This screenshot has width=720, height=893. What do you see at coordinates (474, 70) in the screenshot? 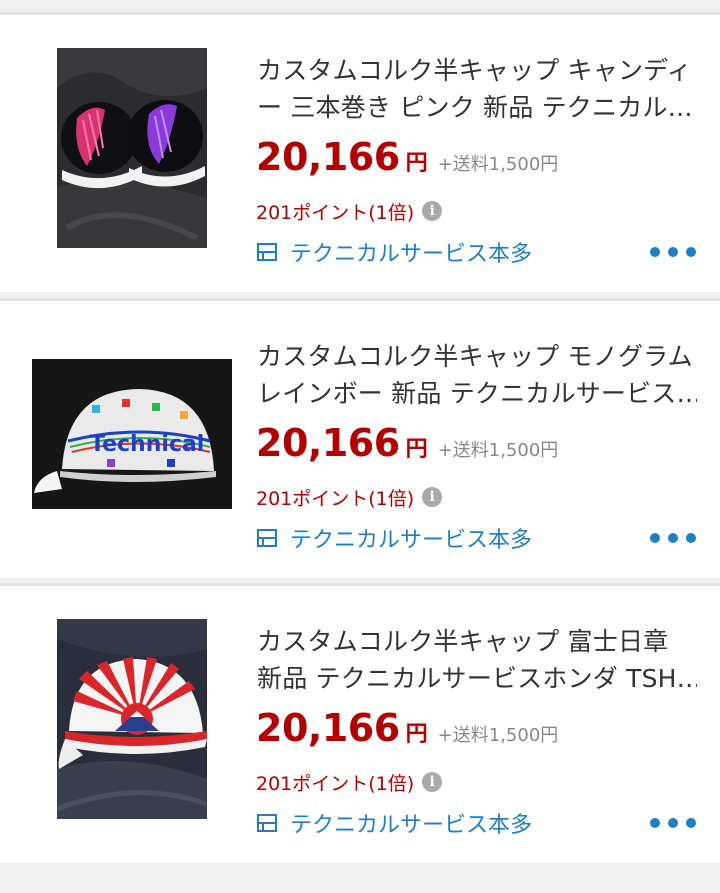
I see `product-title-line: カスタムコルク半キャップ キャンディ` at bounding box center [474, 70].